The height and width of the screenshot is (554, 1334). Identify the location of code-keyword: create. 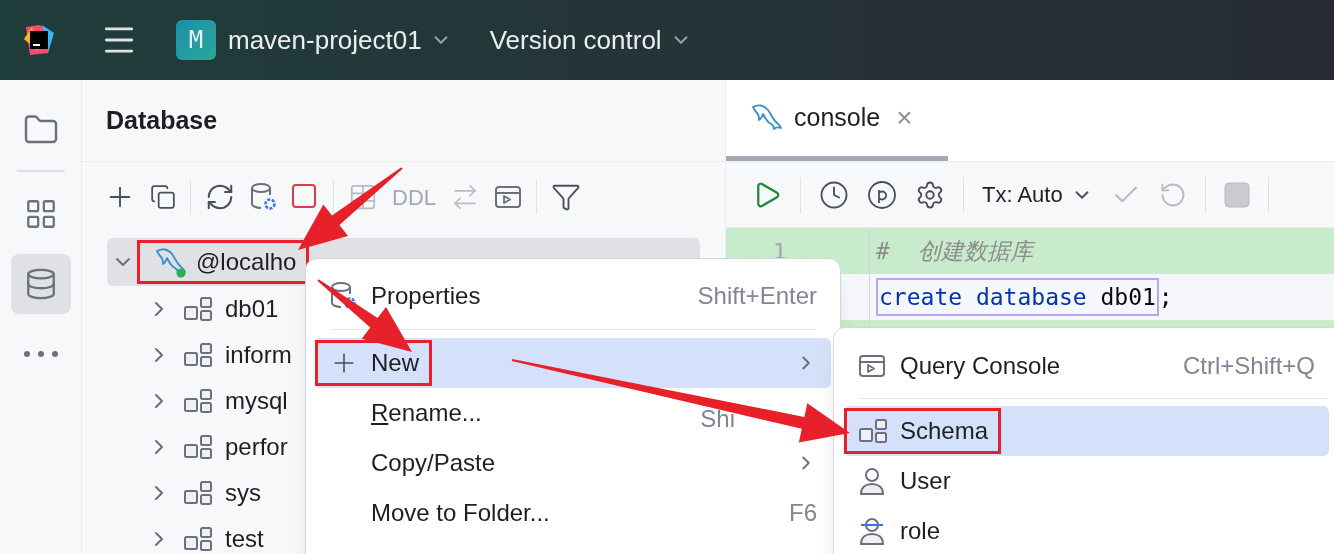
(921, 297).